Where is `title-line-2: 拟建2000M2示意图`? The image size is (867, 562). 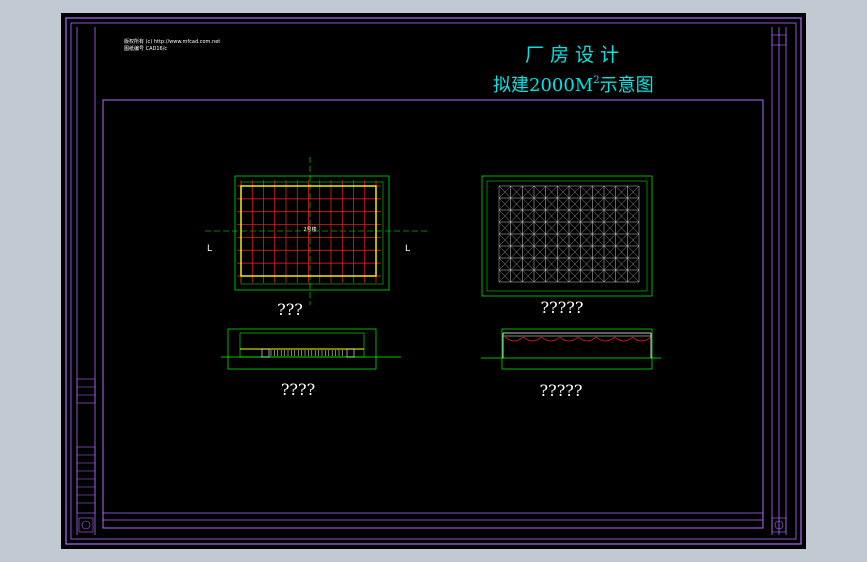
title-line-2: 拟建2000M2示意图 is located at coordinates (573, 85).